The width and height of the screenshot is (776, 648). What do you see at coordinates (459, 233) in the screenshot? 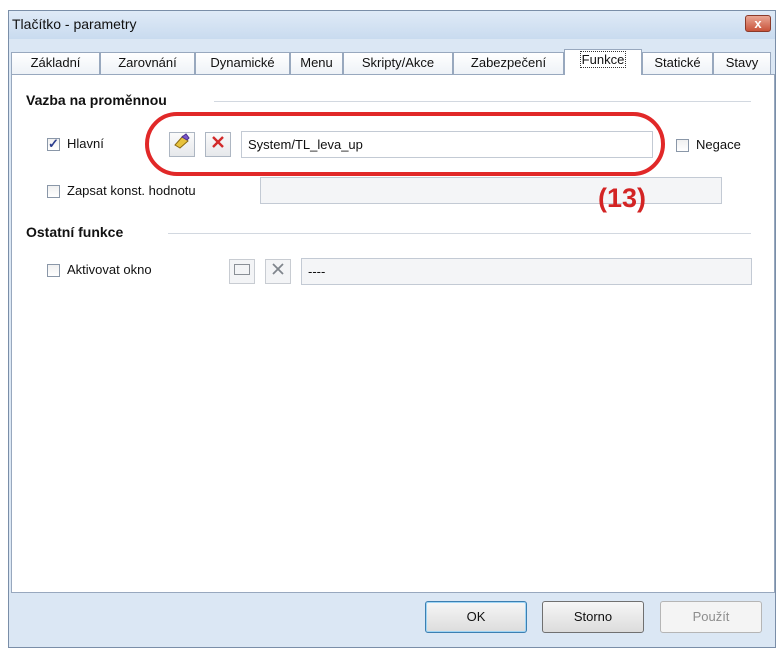
I see `other-group-divider` at bounding box center [459, 233].